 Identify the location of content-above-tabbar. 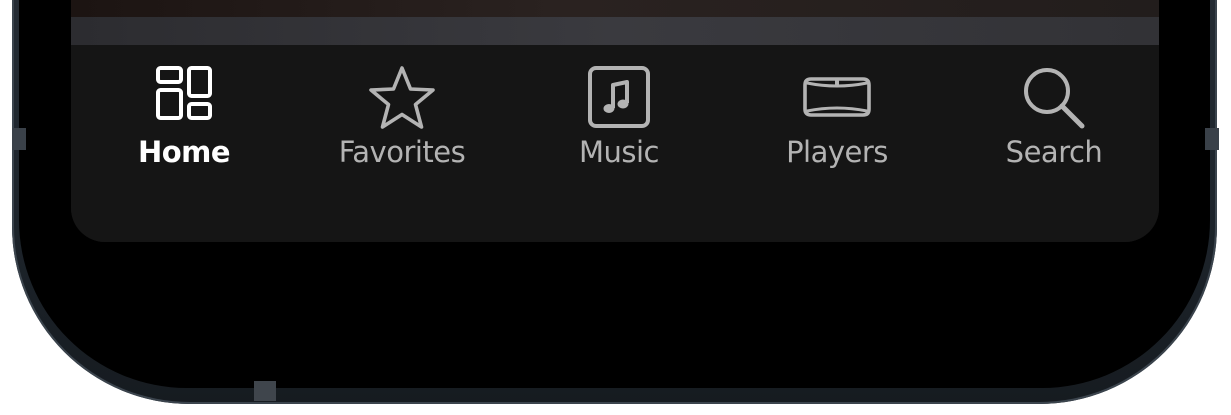
(615, 8).